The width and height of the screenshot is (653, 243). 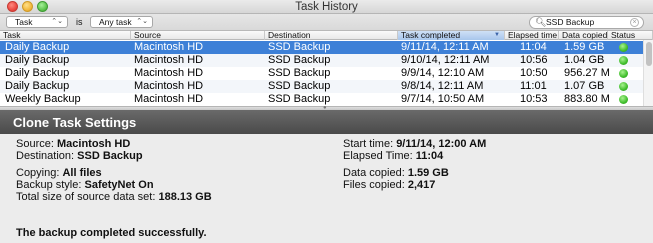 What do you see at coordinates (583, 35) in the screenshot?
I see `column-header-data-copied: Data copied` at bounding box center [583, 35].